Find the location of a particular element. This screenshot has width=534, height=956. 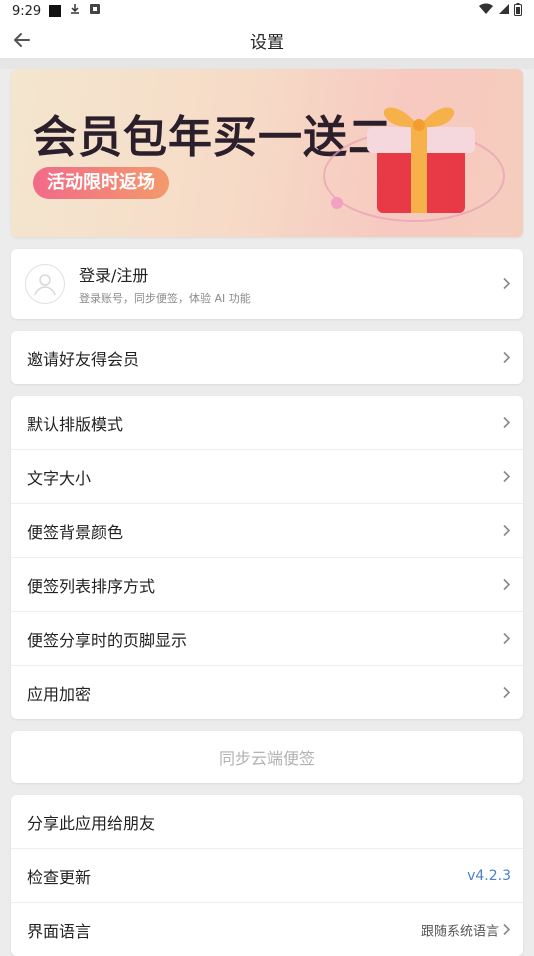

back-button is located at coordinates (22, 40).